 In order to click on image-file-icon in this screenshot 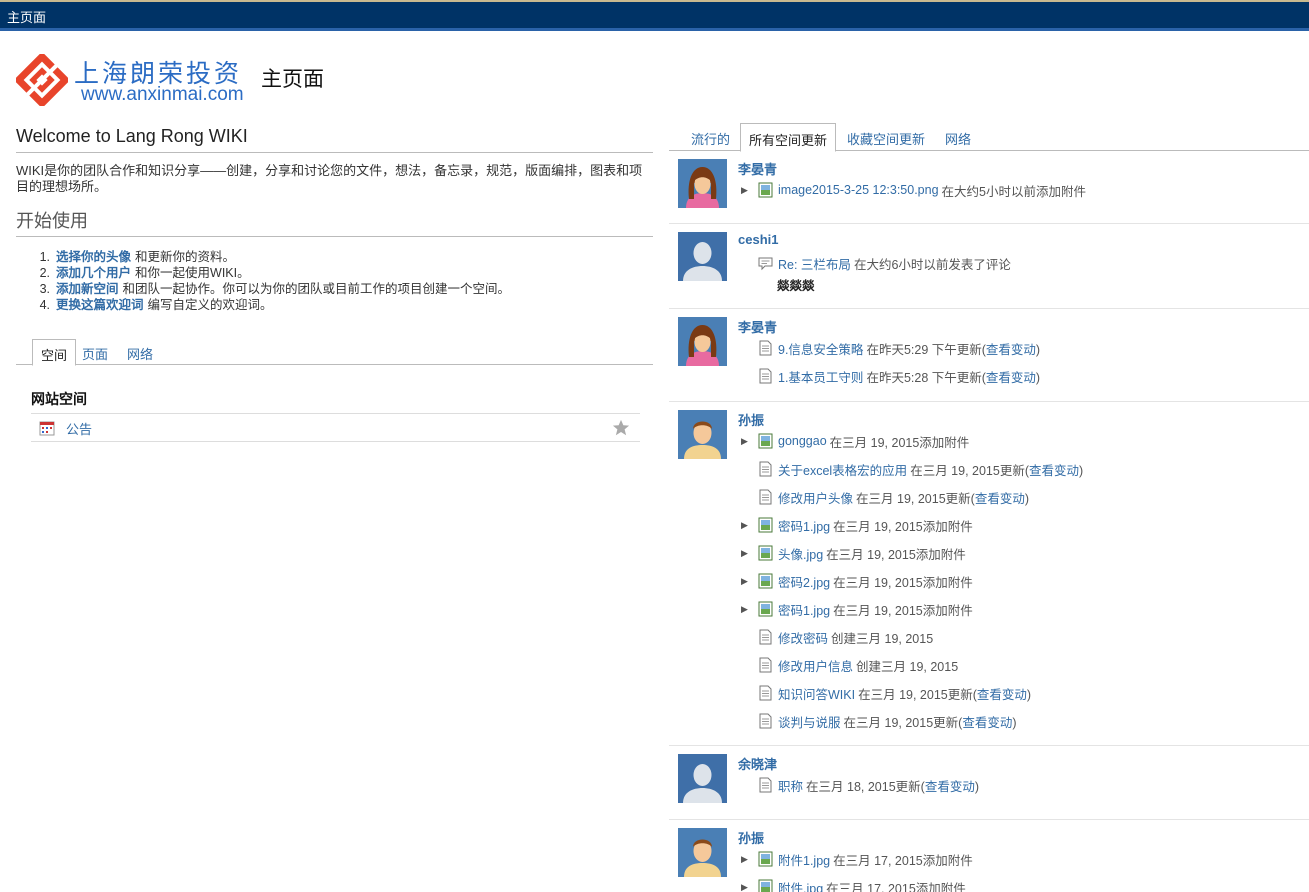, I will do `click(765, 609)`.